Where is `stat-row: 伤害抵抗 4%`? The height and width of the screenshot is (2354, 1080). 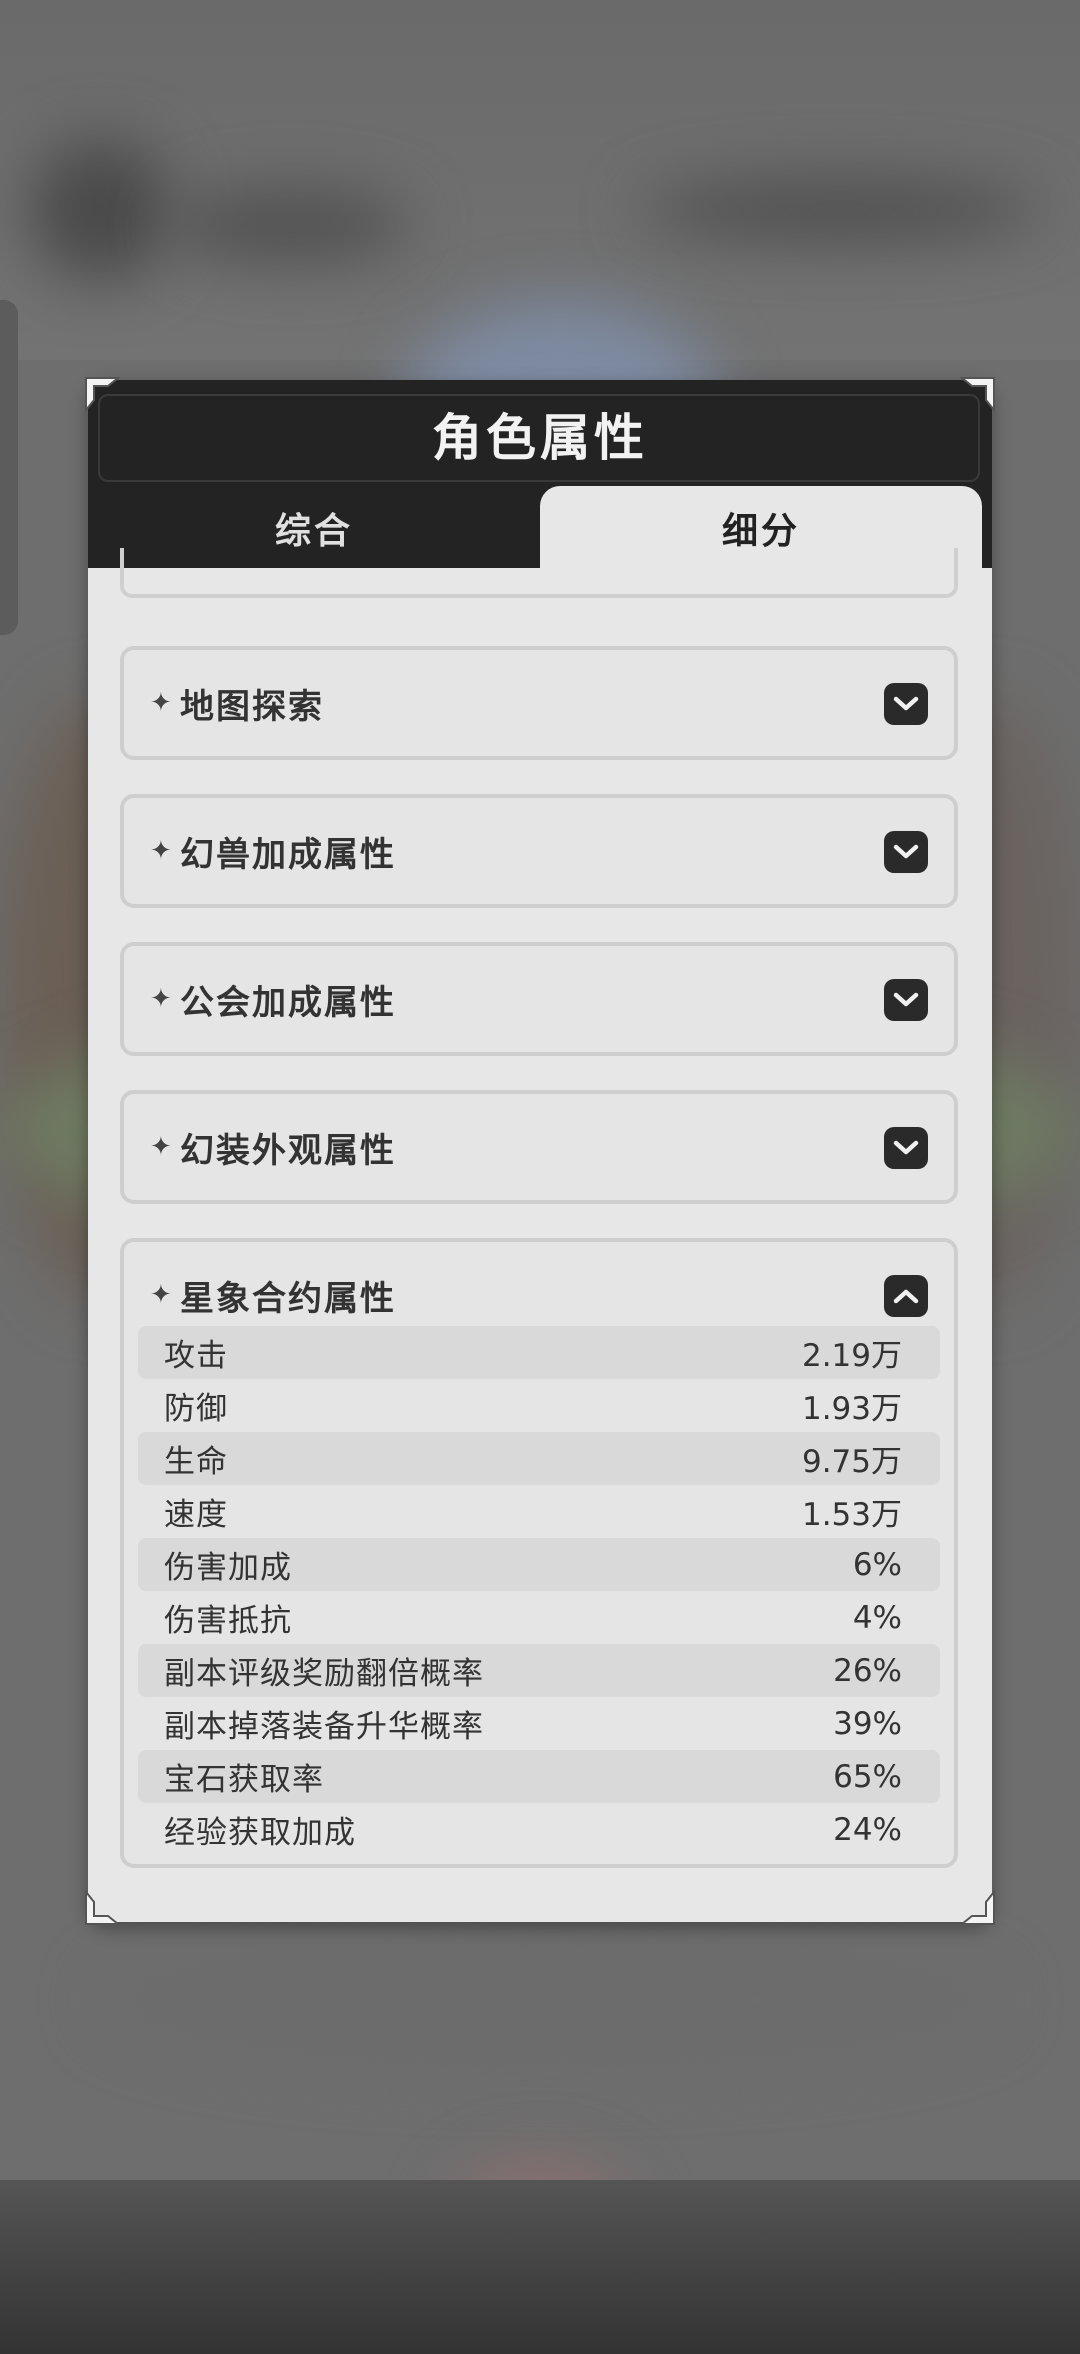 stat-row: 伤害抵抗 4% is located at coordinates (539, 1617).